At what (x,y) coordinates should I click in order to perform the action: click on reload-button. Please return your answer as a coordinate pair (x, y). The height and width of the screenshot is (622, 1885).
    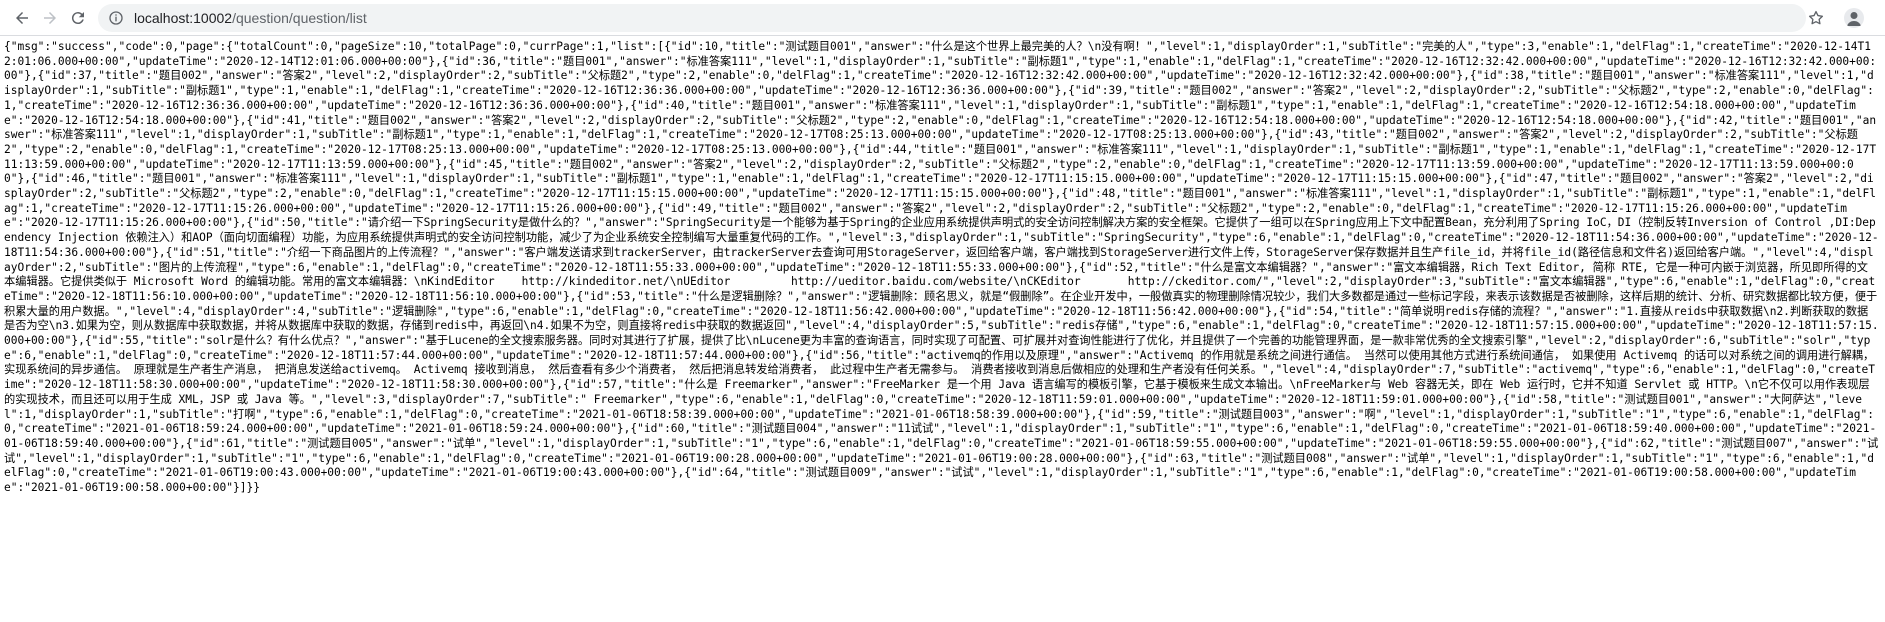
    Looking at the image, I should click on (78, 18).